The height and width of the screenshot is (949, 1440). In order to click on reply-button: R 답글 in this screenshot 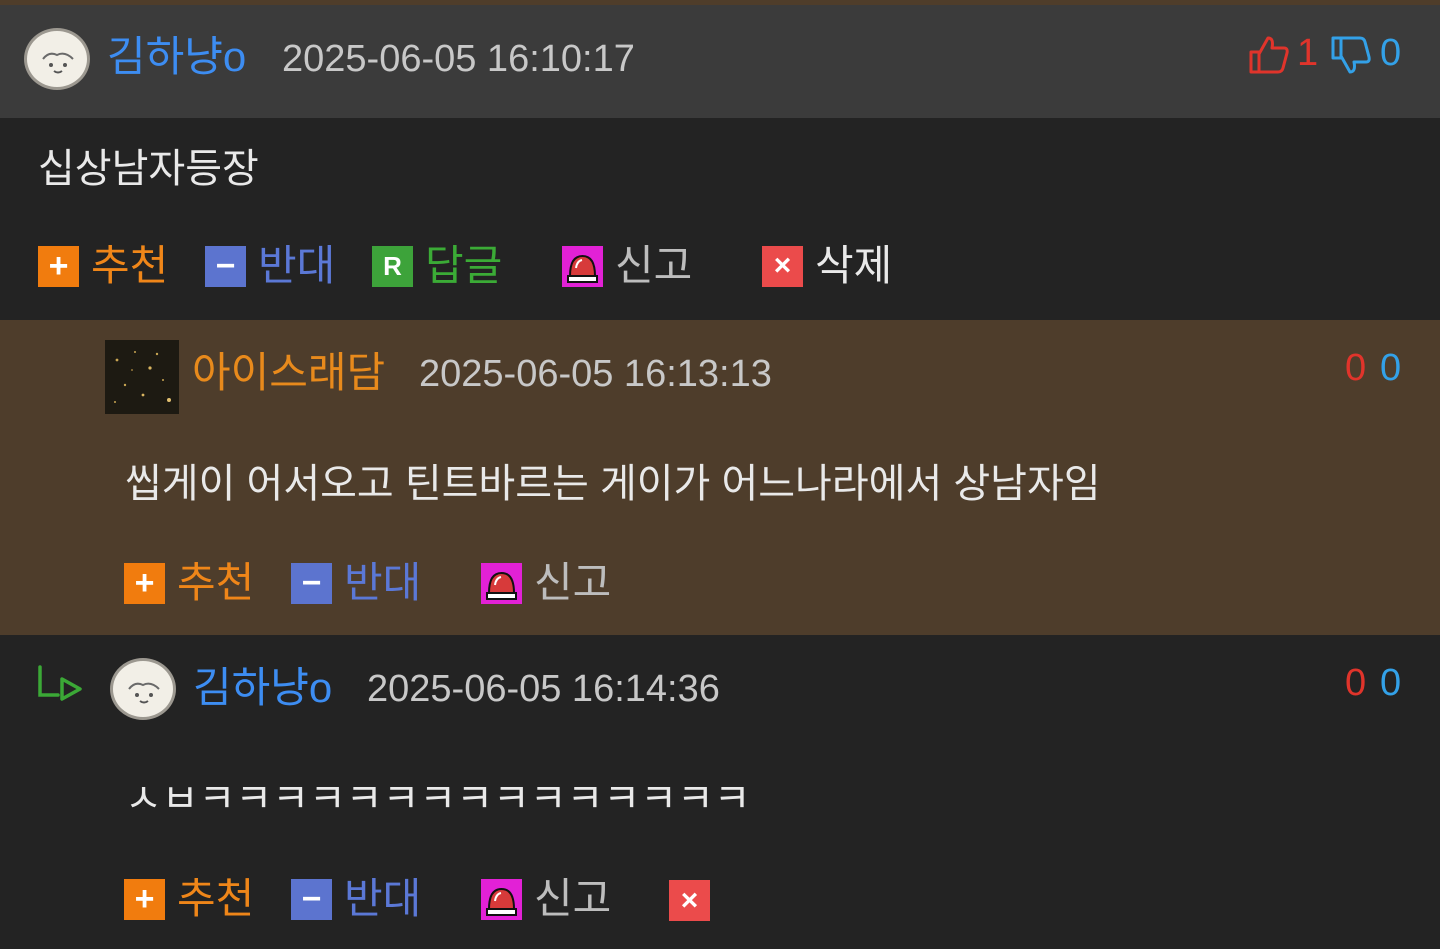, I will do `click(437, 266)`.